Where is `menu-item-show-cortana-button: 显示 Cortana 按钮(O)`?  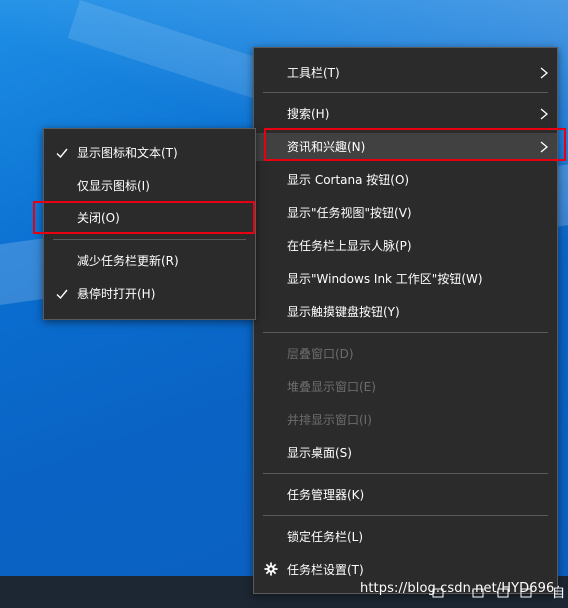
menu-item-show-cortana-button: 显示 Cortana 按钮(O) is located at coordinates (405, 180).